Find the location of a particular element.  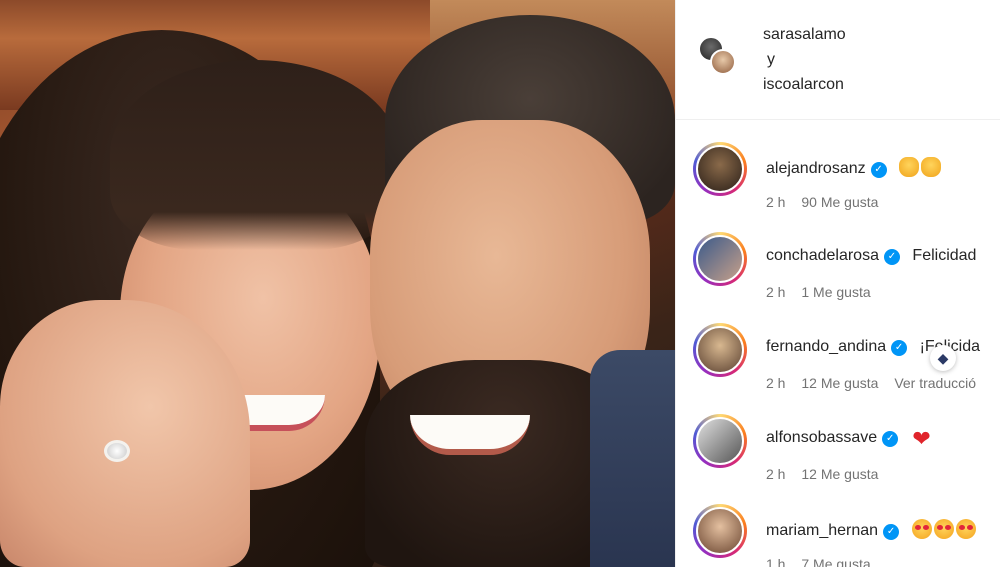

comment-text: Felicidad is located at coordinates (944, 255).